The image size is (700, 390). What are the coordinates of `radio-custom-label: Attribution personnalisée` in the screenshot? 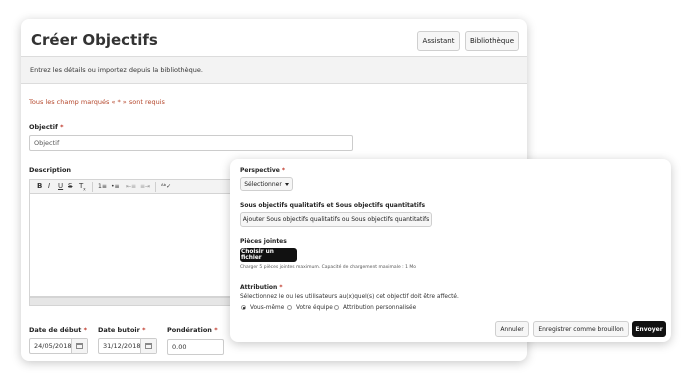 It's located at (380, 308).